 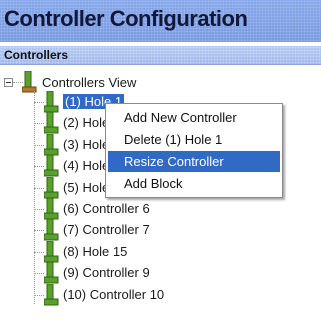 I want to click on tree-item: (8) Hole 15, so click(x=95, y=252).